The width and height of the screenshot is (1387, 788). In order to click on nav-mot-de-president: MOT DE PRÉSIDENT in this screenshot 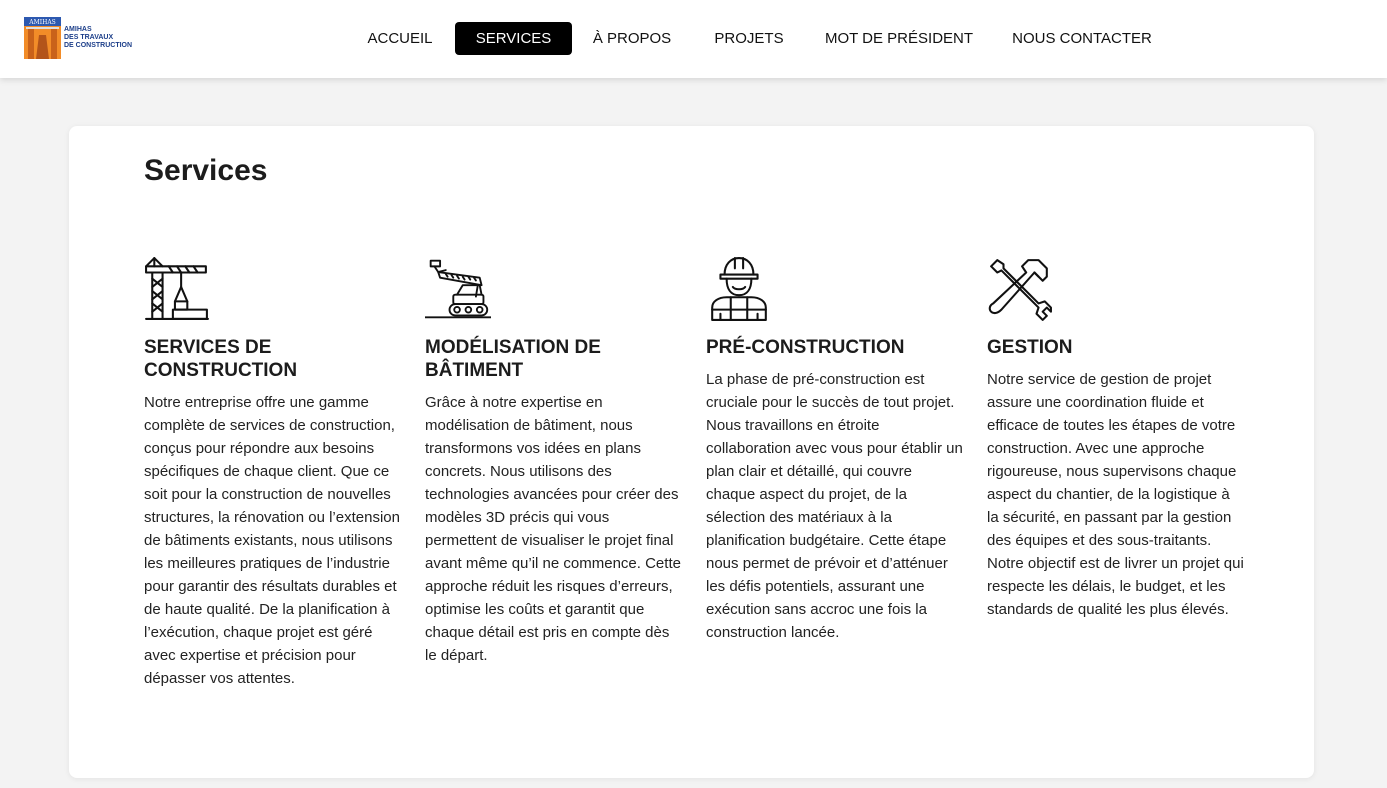, I will do `click(899, 38)`.